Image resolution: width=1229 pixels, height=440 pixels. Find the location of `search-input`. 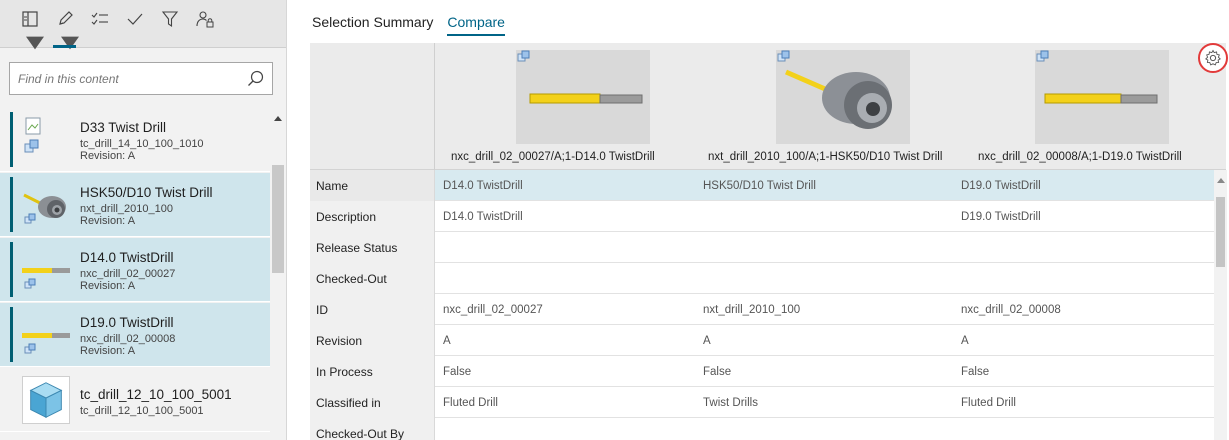

search-input is located at coordinates (132, 78).